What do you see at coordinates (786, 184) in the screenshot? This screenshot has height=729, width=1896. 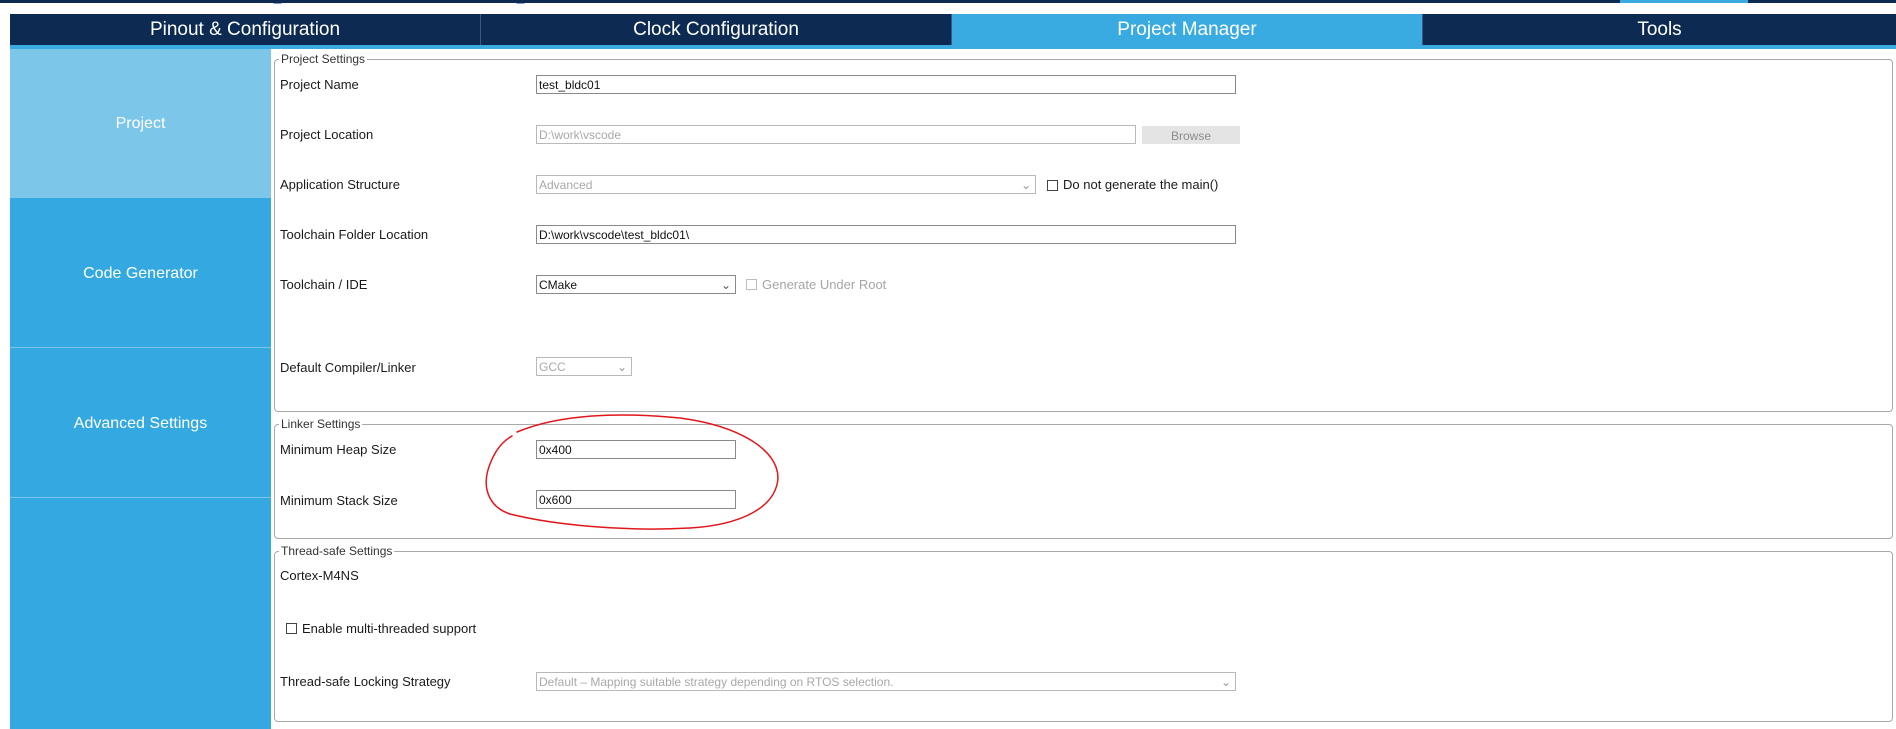 I see `application-structure-select: Advanced ⌄` at bounding box center [786, 184].